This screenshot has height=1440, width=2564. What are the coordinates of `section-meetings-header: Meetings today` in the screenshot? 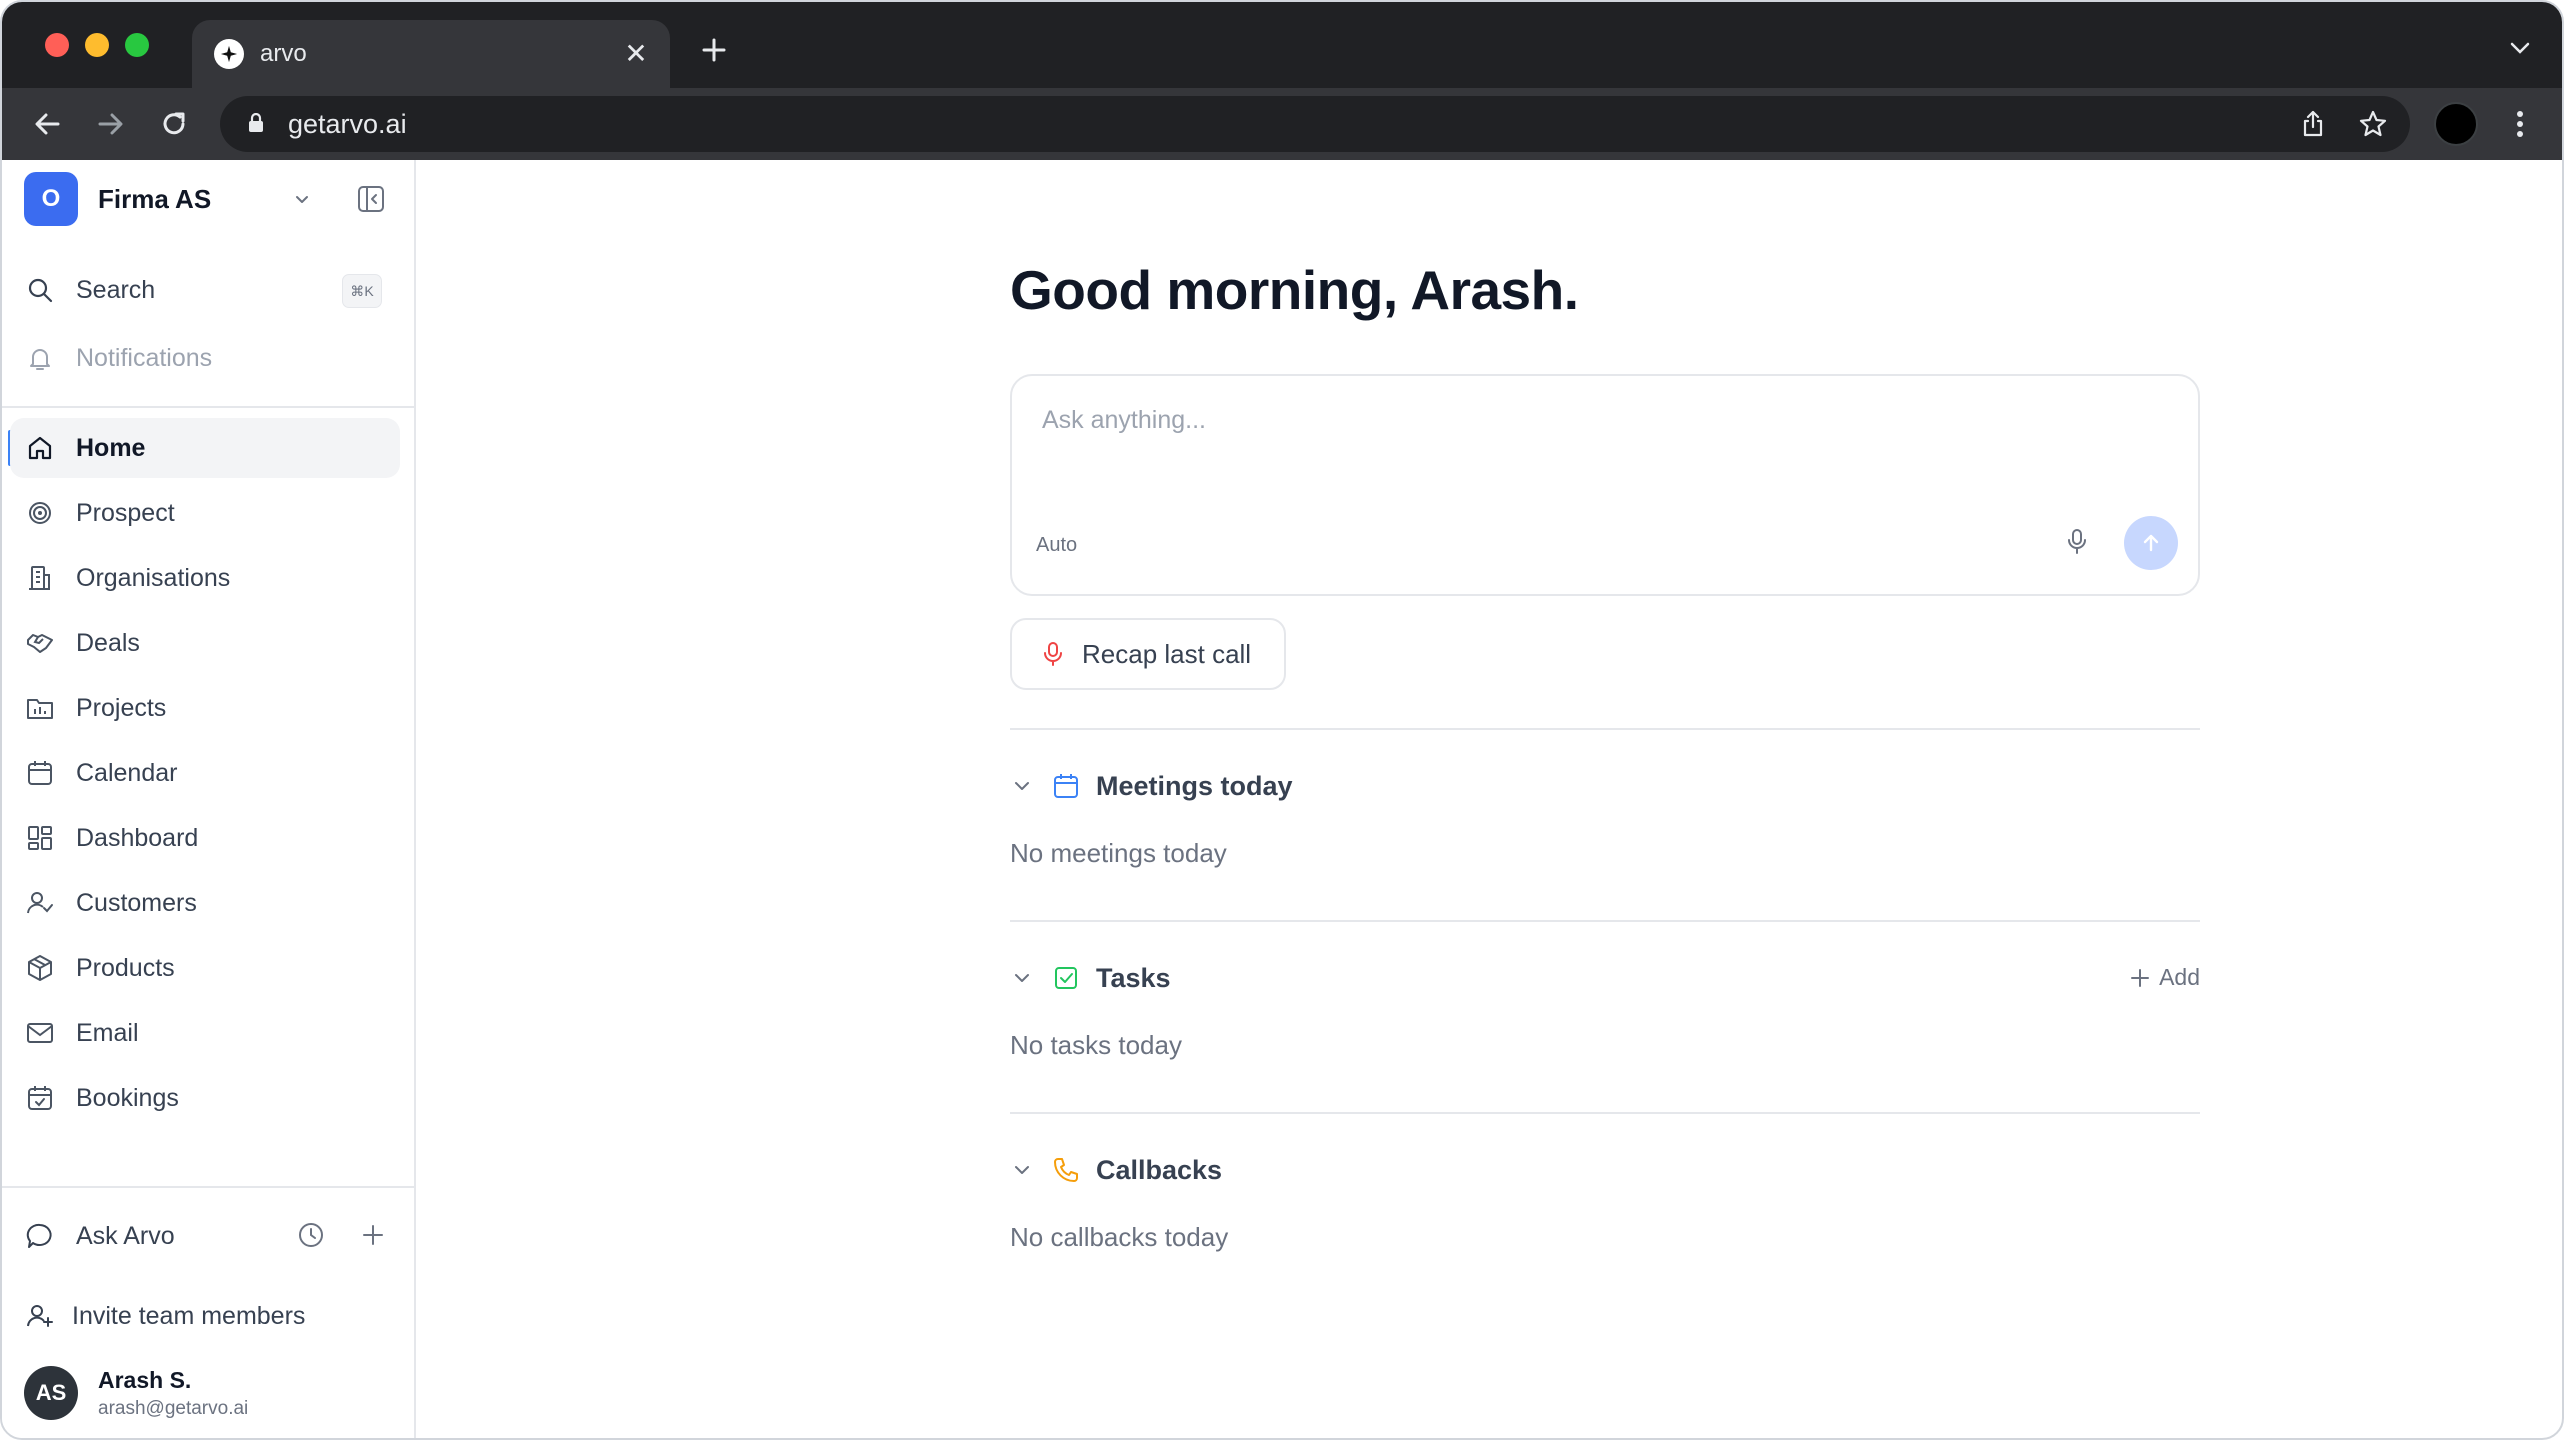 It's located at (1605, 786).